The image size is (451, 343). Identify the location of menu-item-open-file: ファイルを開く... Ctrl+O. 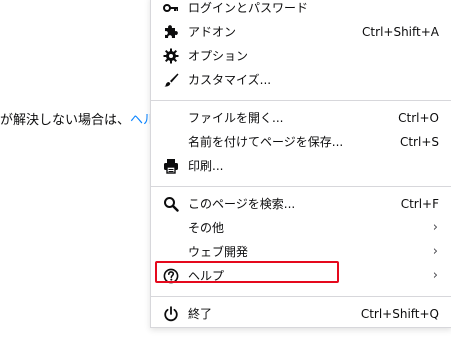
(301, 118).